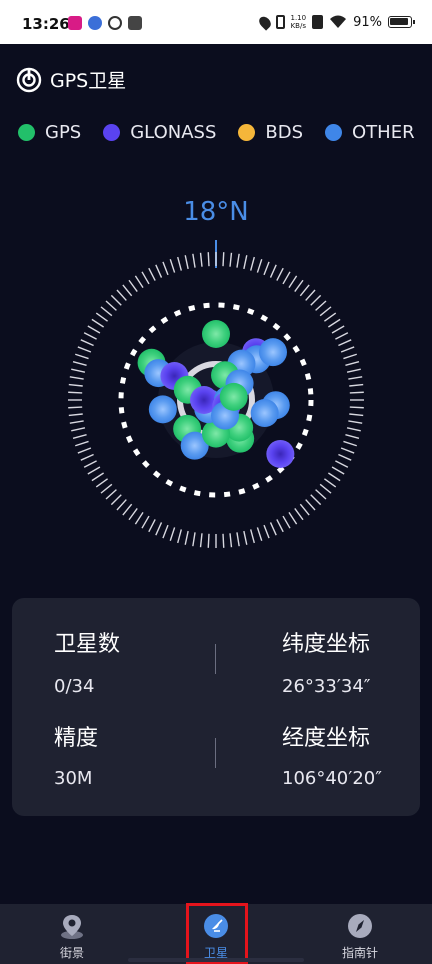 Image resolution: width=432 pixels, height=964 pixels. Describe the element at coordinates (247, 132) in the screenshot. I see `legend-dot-bds` at that location.